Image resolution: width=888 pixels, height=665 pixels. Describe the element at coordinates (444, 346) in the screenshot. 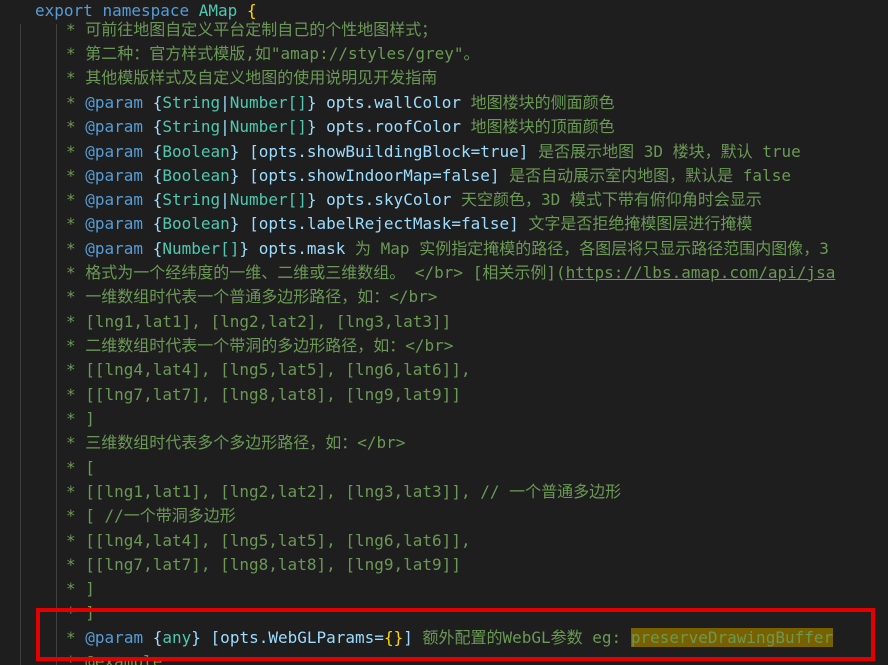

I see `comment-line: * 二维数组时代表一个带洞的多边形路径，如：</br>` at that location.